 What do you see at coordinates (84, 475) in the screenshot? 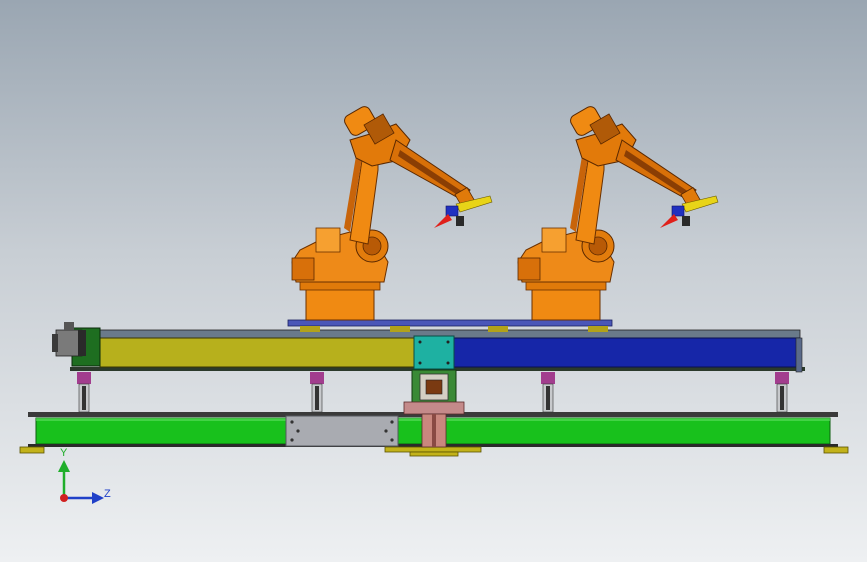
I see `coordinate-triad: Y Z` at bounding box center [84, 475].